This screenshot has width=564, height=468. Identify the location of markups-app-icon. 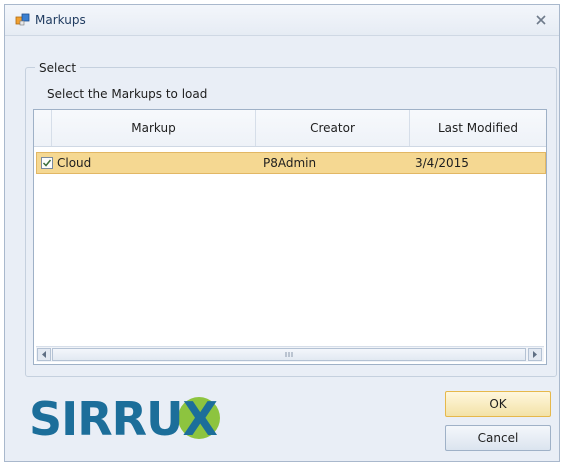
(22, 19).